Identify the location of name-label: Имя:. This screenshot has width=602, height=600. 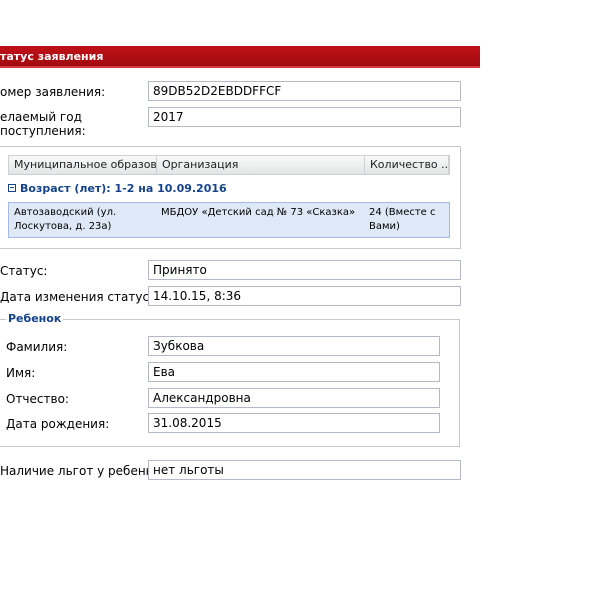
(21, 373).